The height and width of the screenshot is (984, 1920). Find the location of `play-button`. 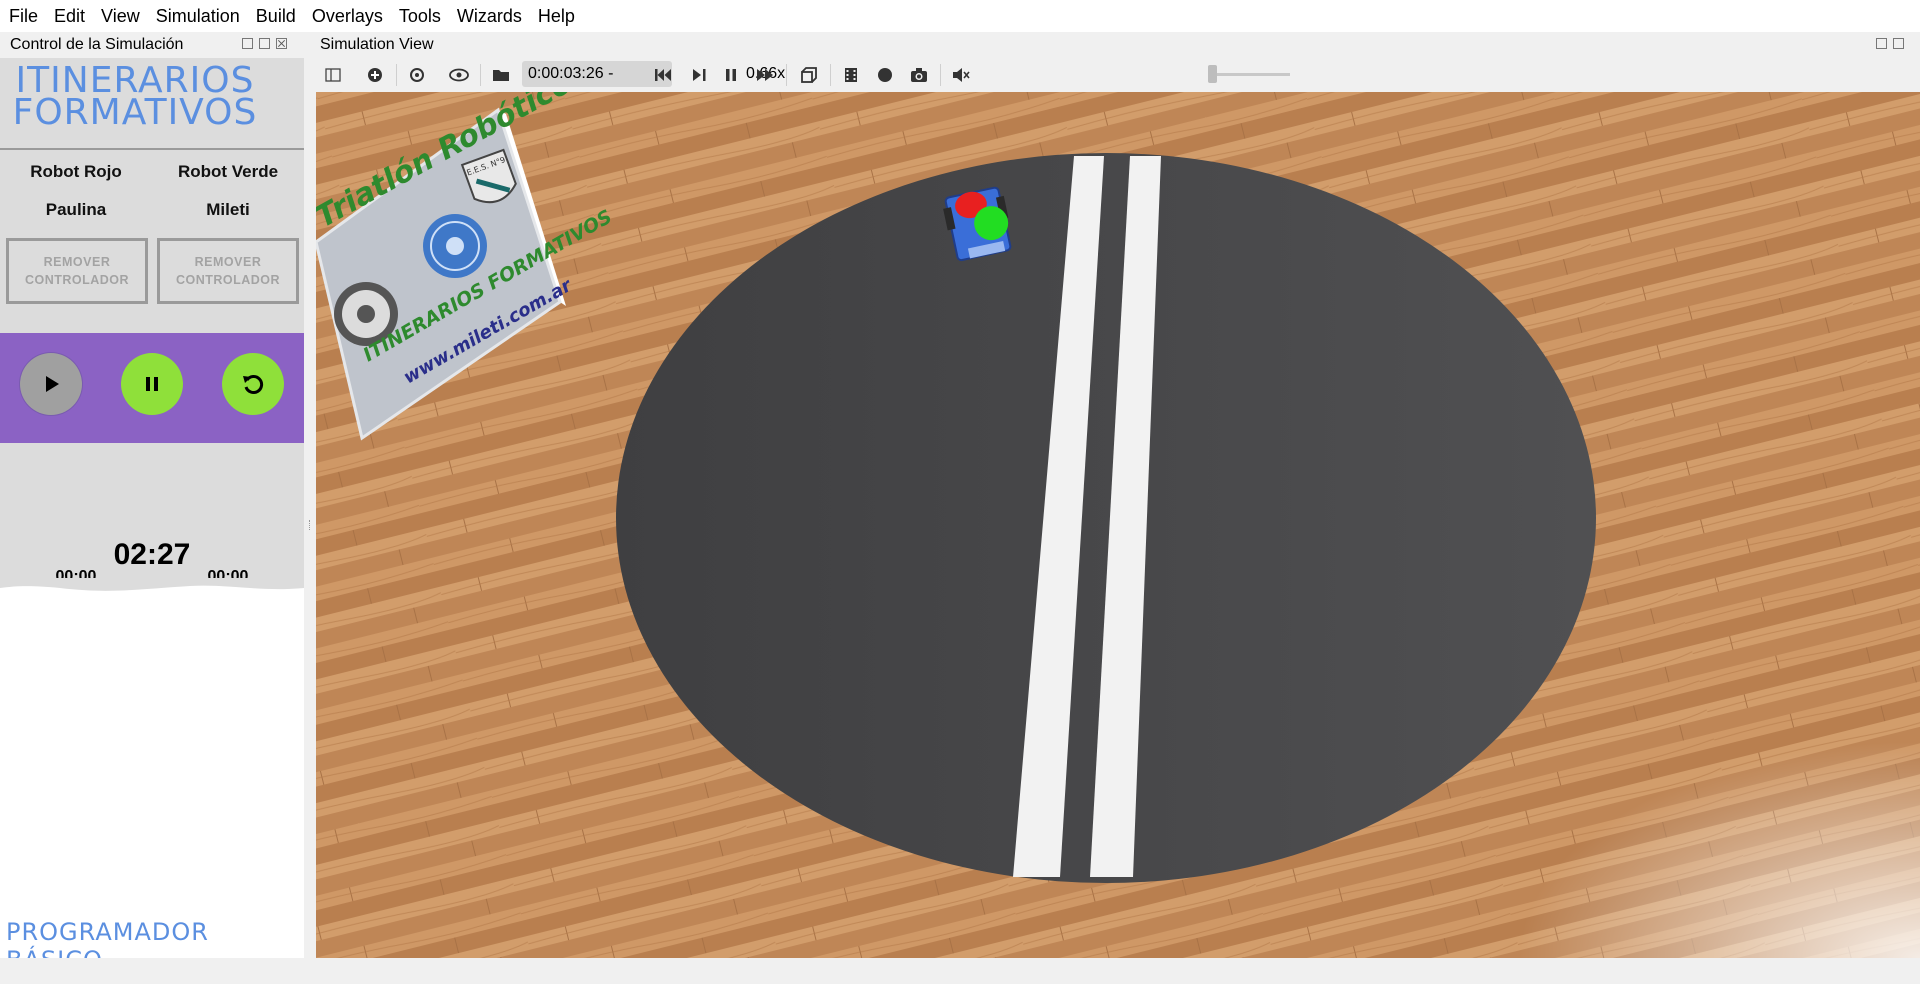

play-button is located at coordinates (51, 384).